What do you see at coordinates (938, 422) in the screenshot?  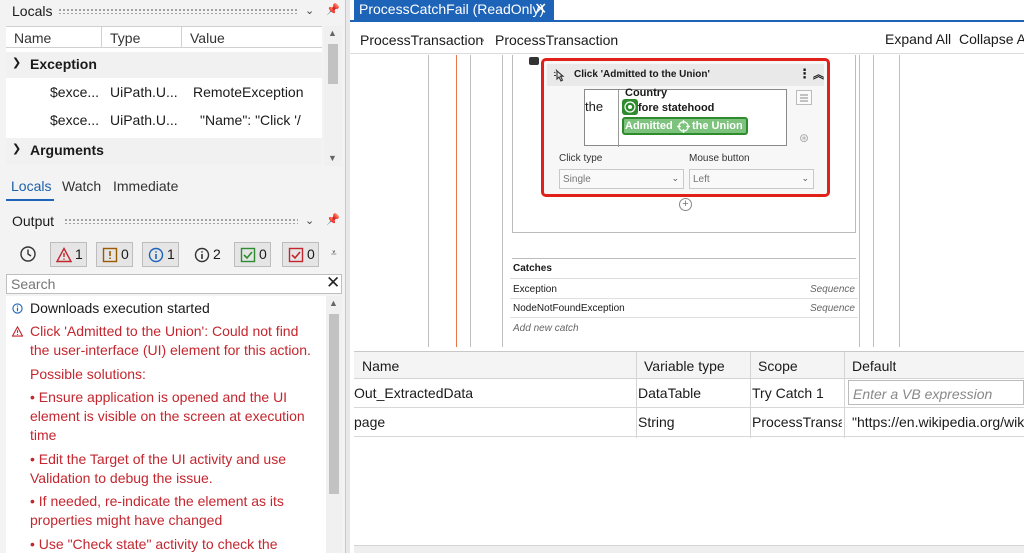 I see `variable-default: "https://en.wikipedia.org/wik` at bounding box center [938, 422].